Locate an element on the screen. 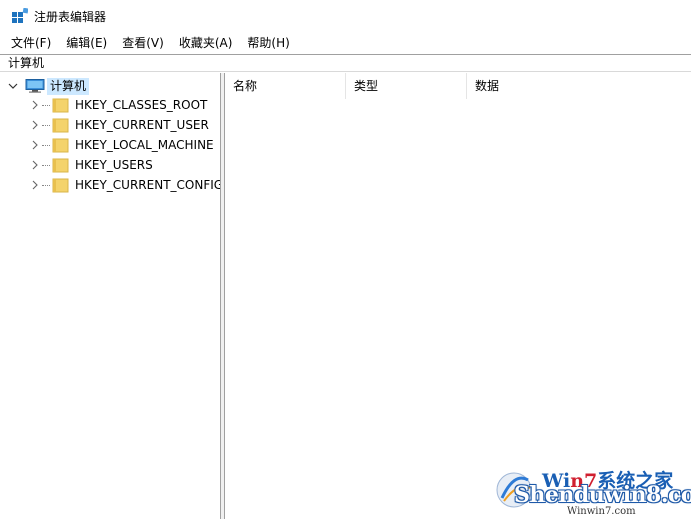 This screenshot has height=519, width=691. watermark-main-text: Shenduwin8.com is located at coordinates (602, 495).